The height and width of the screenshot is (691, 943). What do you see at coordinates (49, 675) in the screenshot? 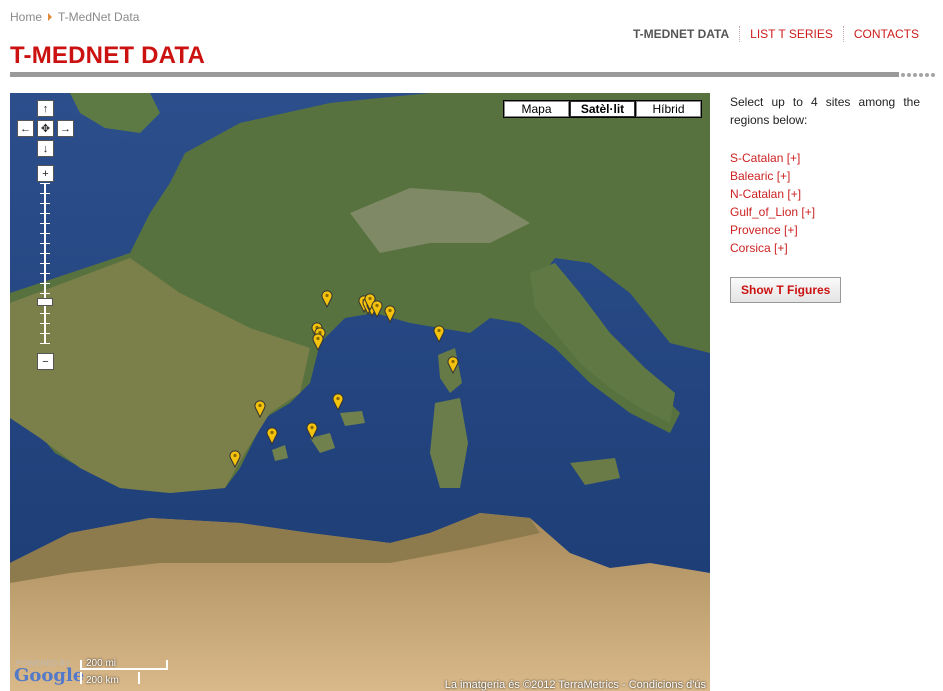
I see `google-logo-text: Google` at bounding box center [49, 675].